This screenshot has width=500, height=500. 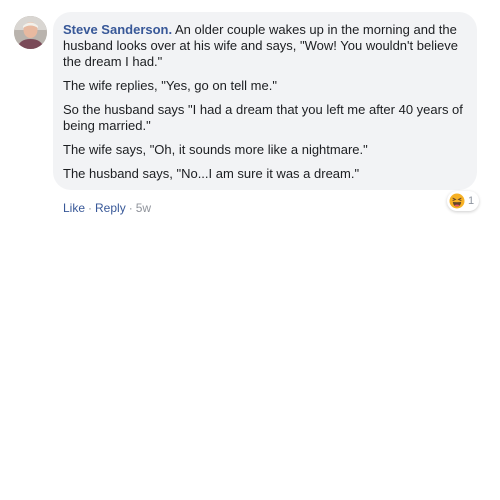 I want to click on haha-reaction-icon, so click(x=457, y=201).